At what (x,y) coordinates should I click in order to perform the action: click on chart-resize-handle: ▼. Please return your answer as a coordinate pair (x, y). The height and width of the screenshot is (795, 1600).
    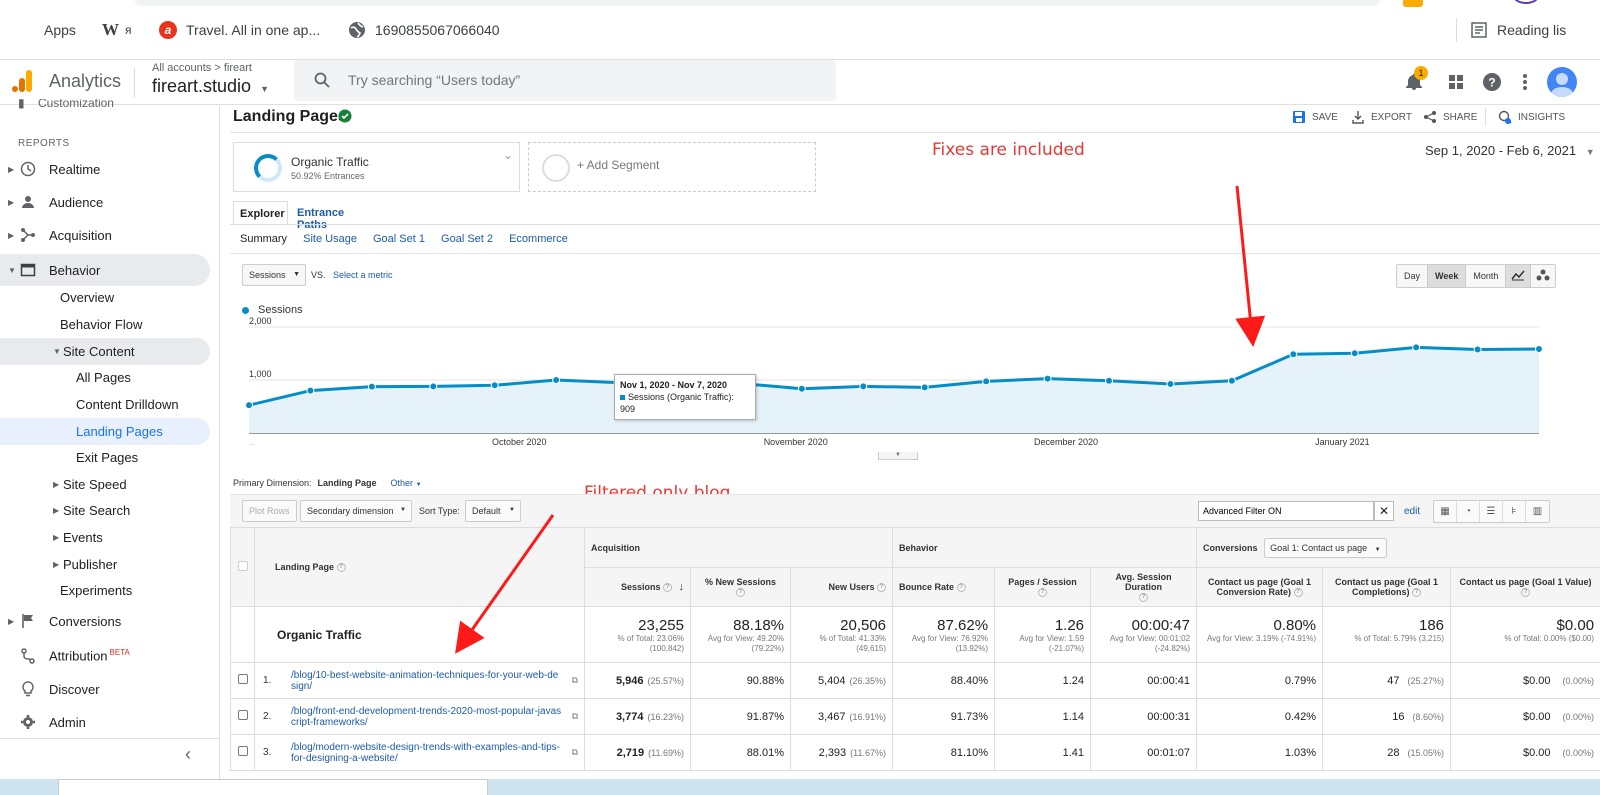
    Looking at the image, I should click on (898, 456).